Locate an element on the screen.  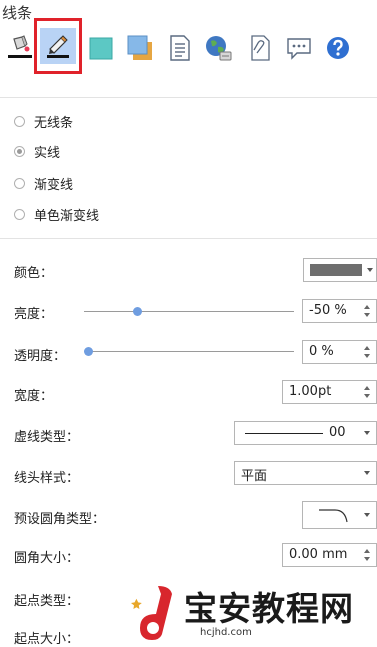
corner-size-spinbox: 0.00 mm is located at coordinates (329, 555).